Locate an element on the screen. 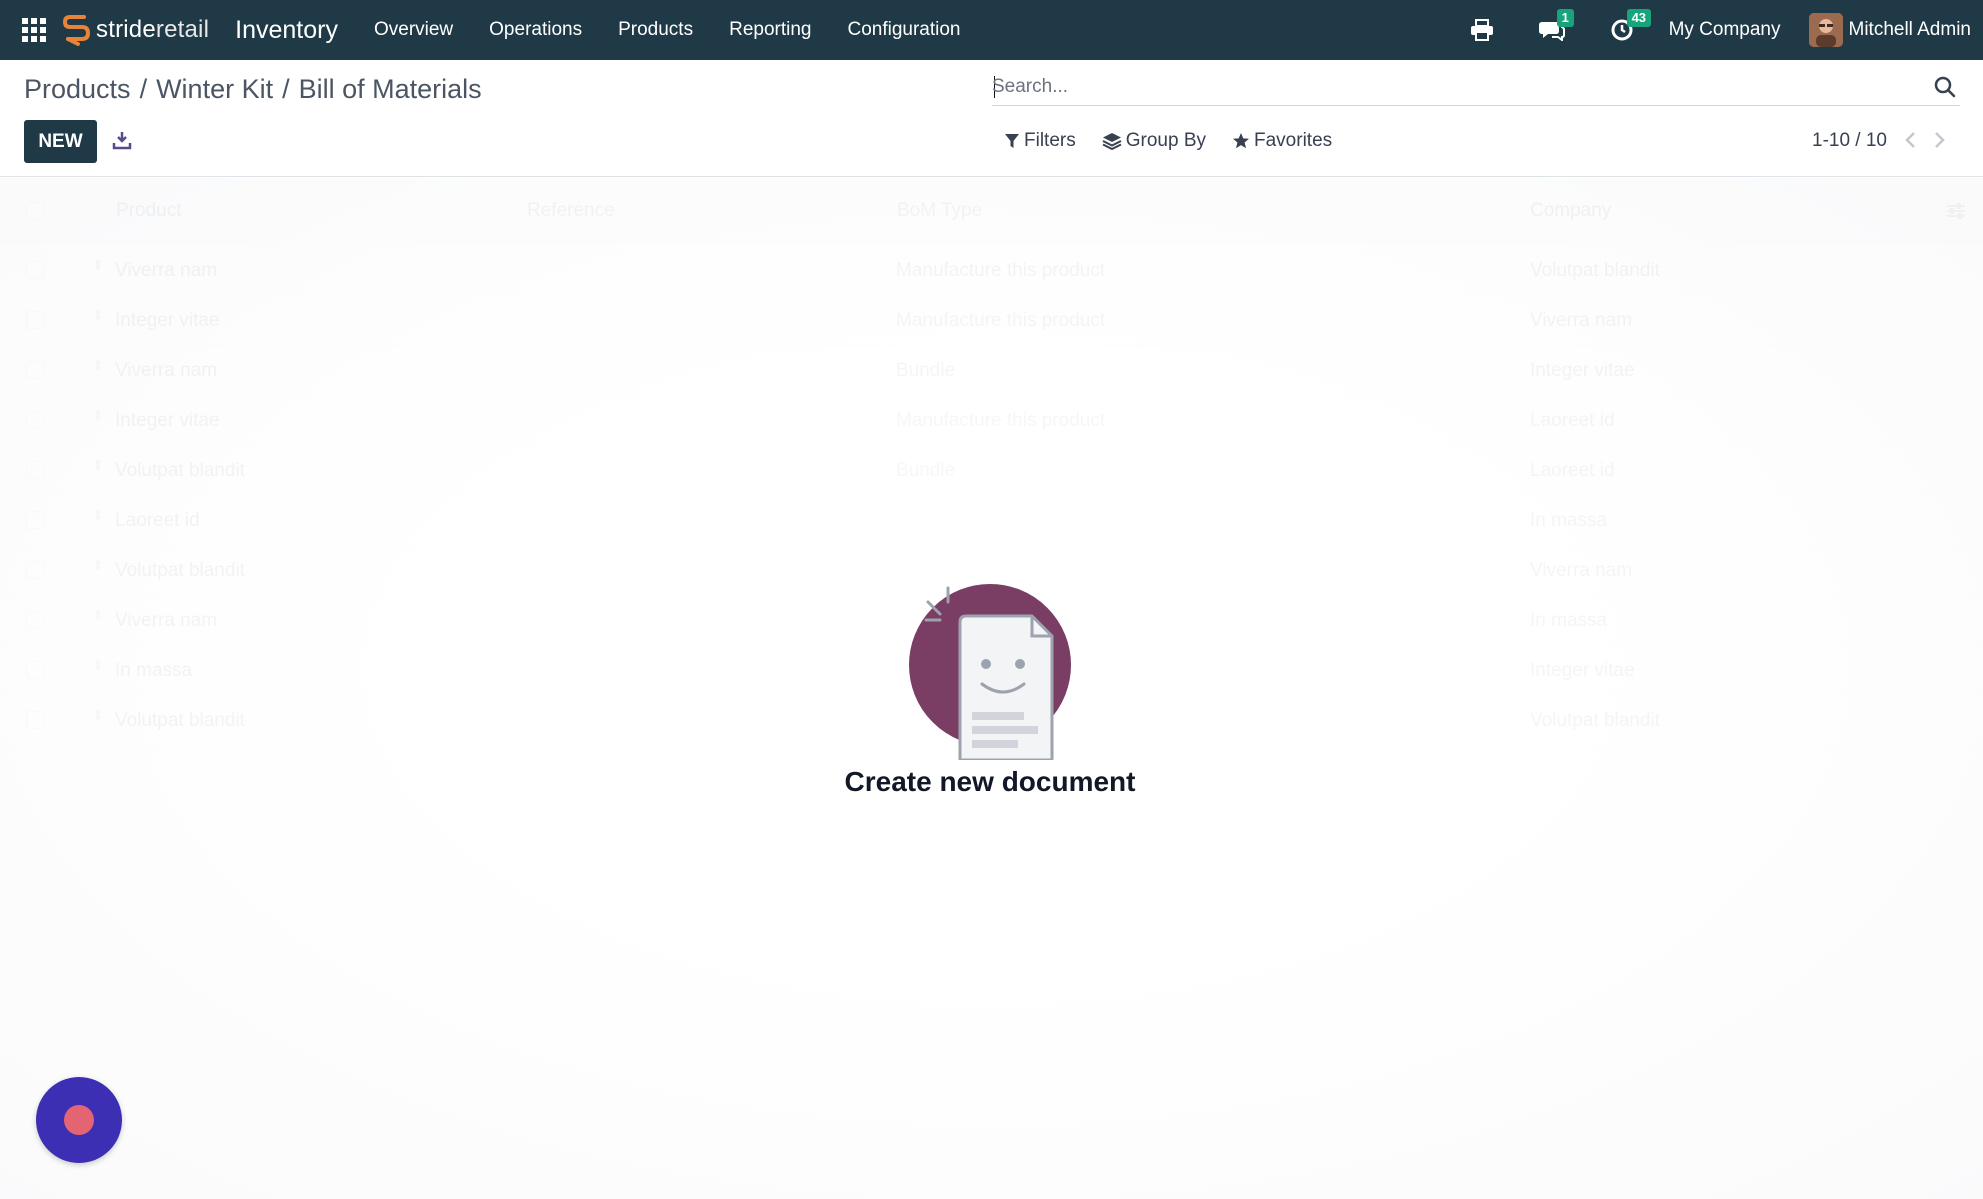  brand-logo: strideretail is located at coordinates (135, 30).